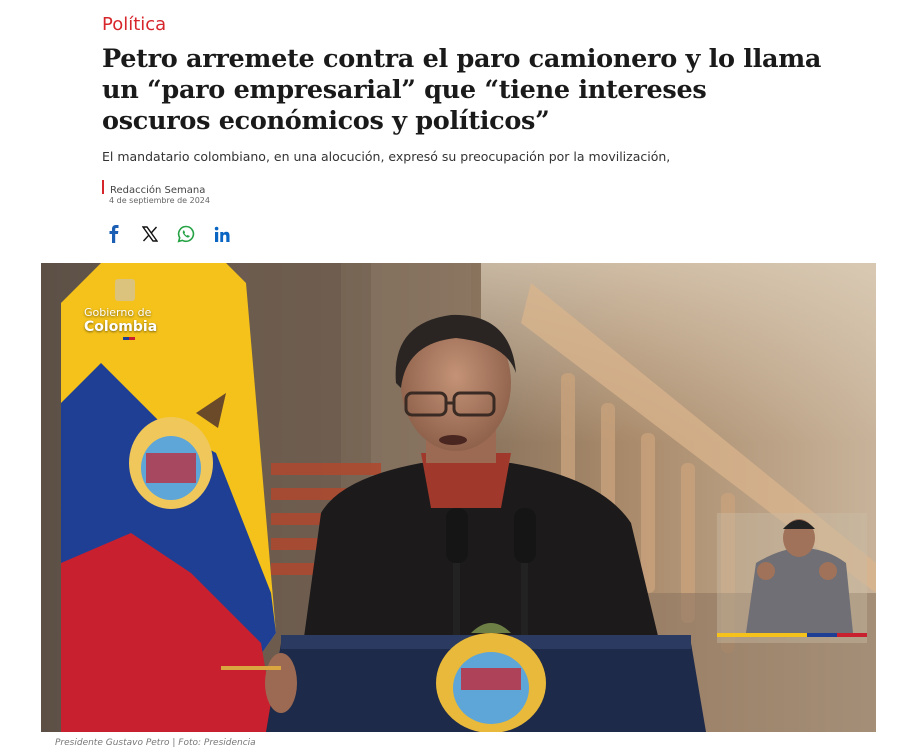 Image resolution: width=921 pixels, height=748 pixels. Describe the element at coordinates (118, 312) in the screenshot. I see `logo-line-1: Gobierno de` at that location.